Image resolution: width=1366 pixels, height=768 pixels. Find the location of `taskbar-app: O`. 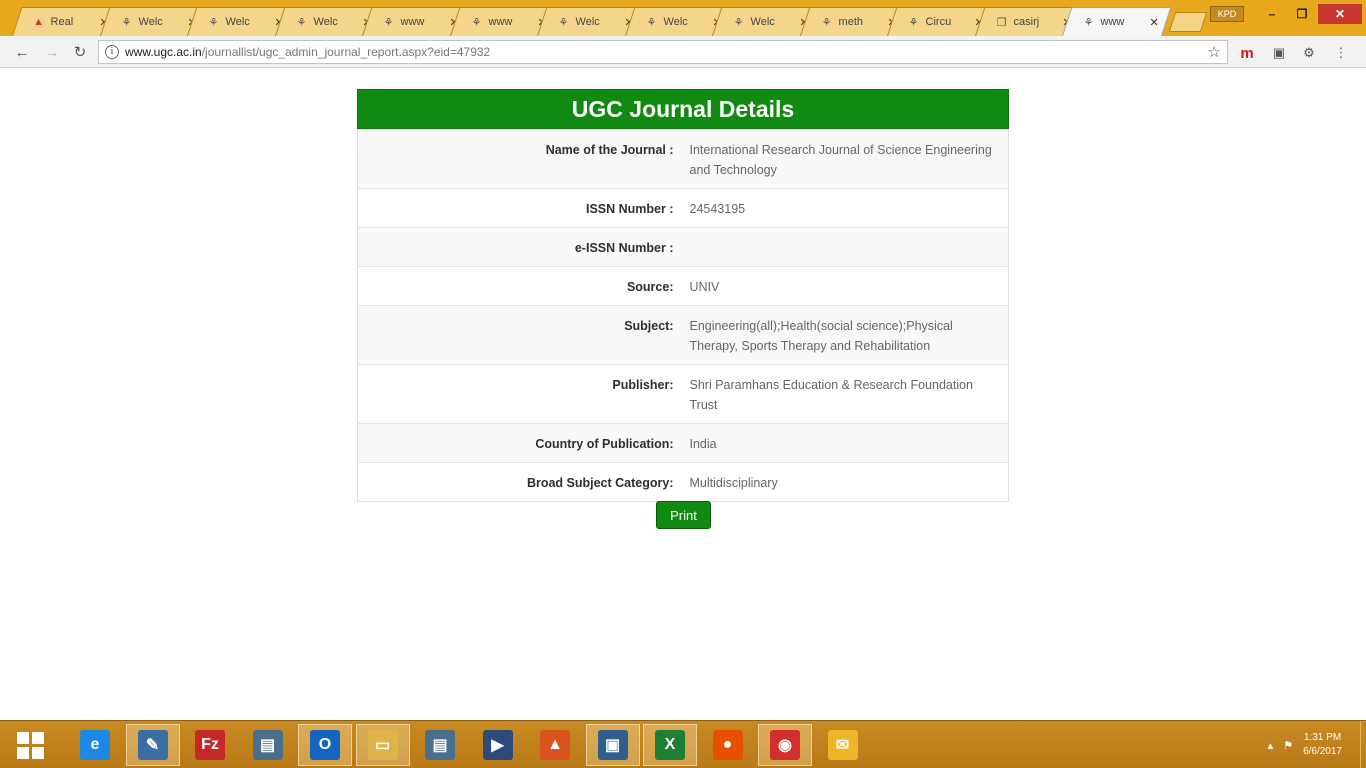

taskbar-app: O is located at coordinates (325, 745).